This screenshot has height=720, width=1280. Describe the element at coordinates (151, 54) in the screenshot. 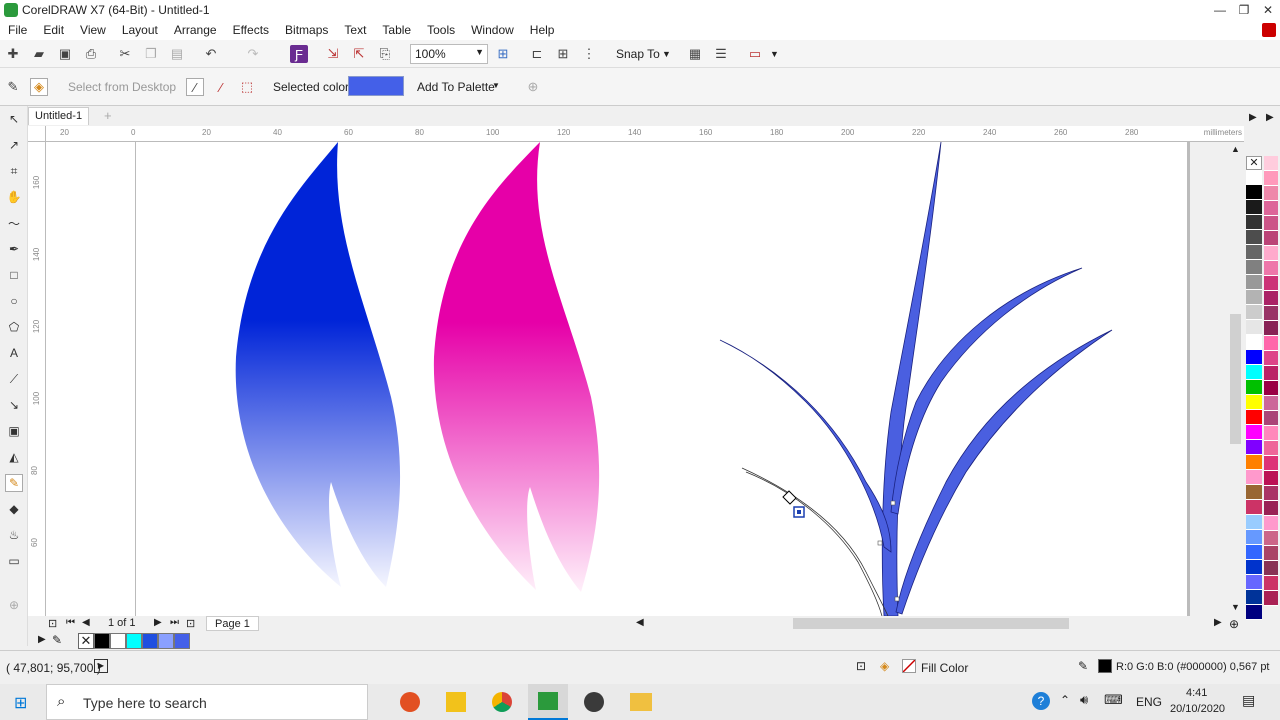

I see `copy-icon: ❐` at that location.